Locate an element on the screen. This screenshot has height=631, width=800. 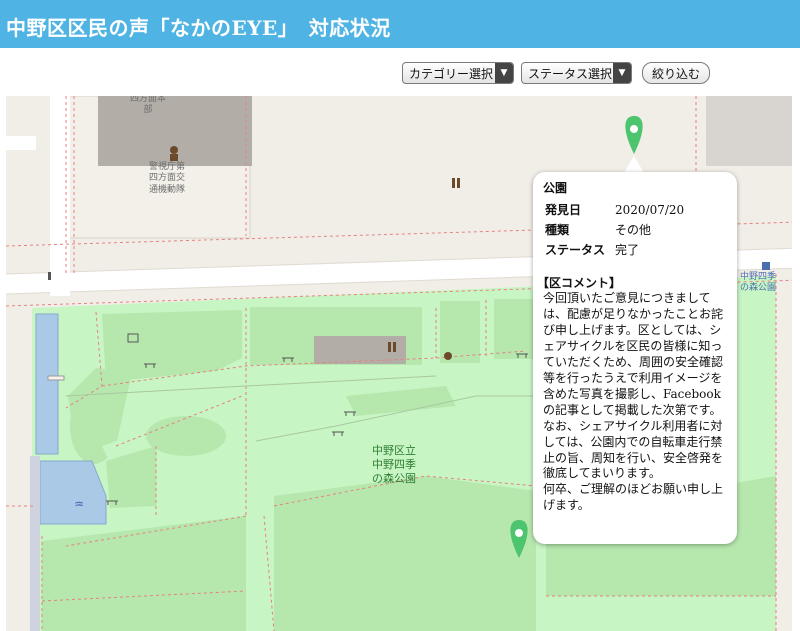
popup-pointer is located at coordinates (634, 164).